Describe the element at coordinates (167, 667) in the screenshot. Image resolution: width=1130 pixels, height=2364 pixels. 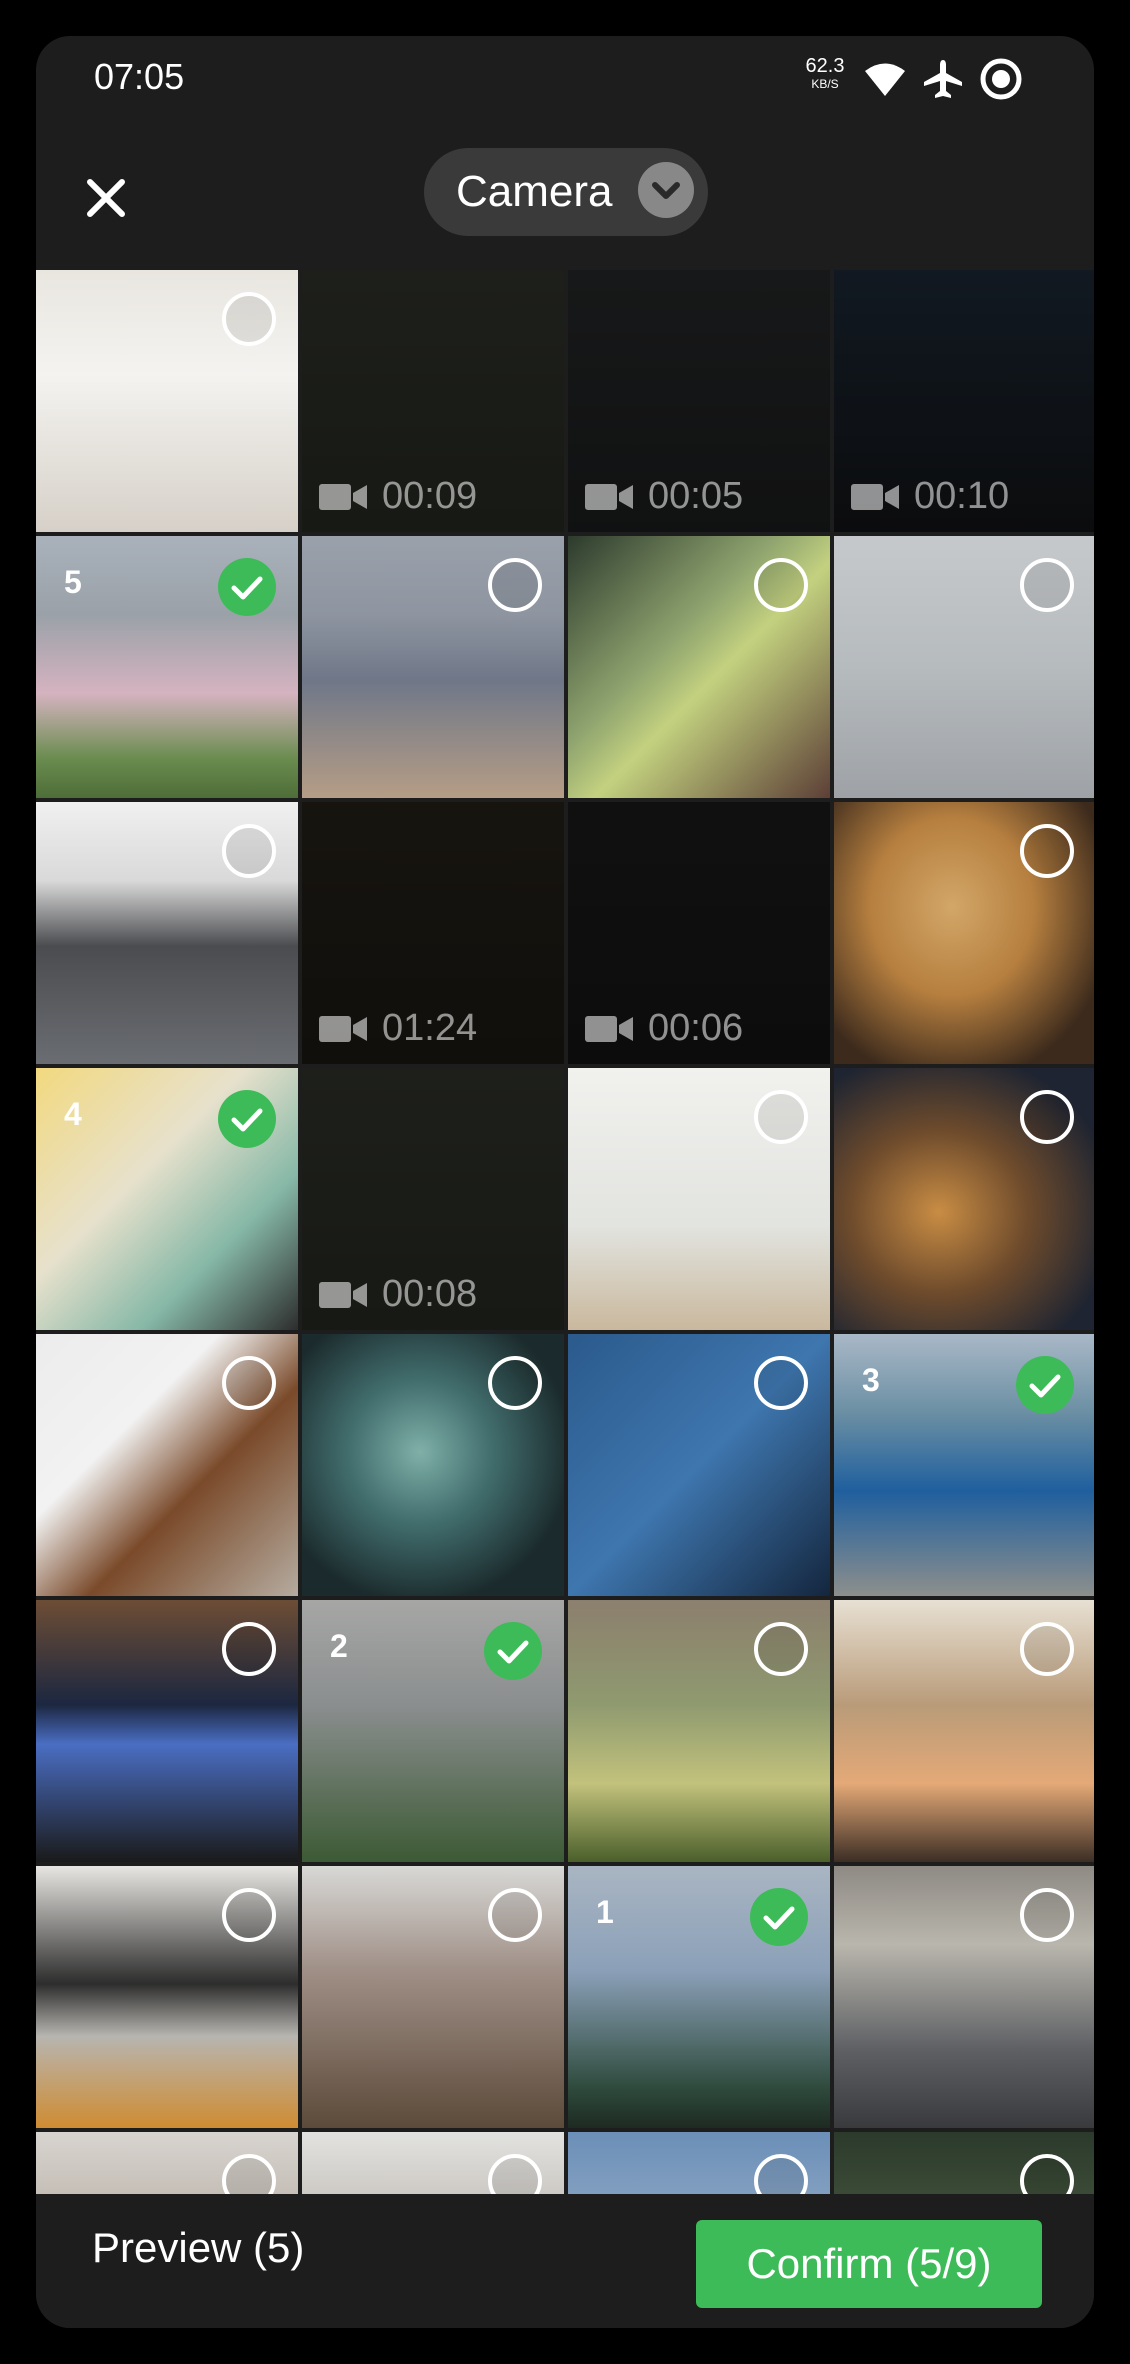
I see `photo-thumbnail: 5` at that location.